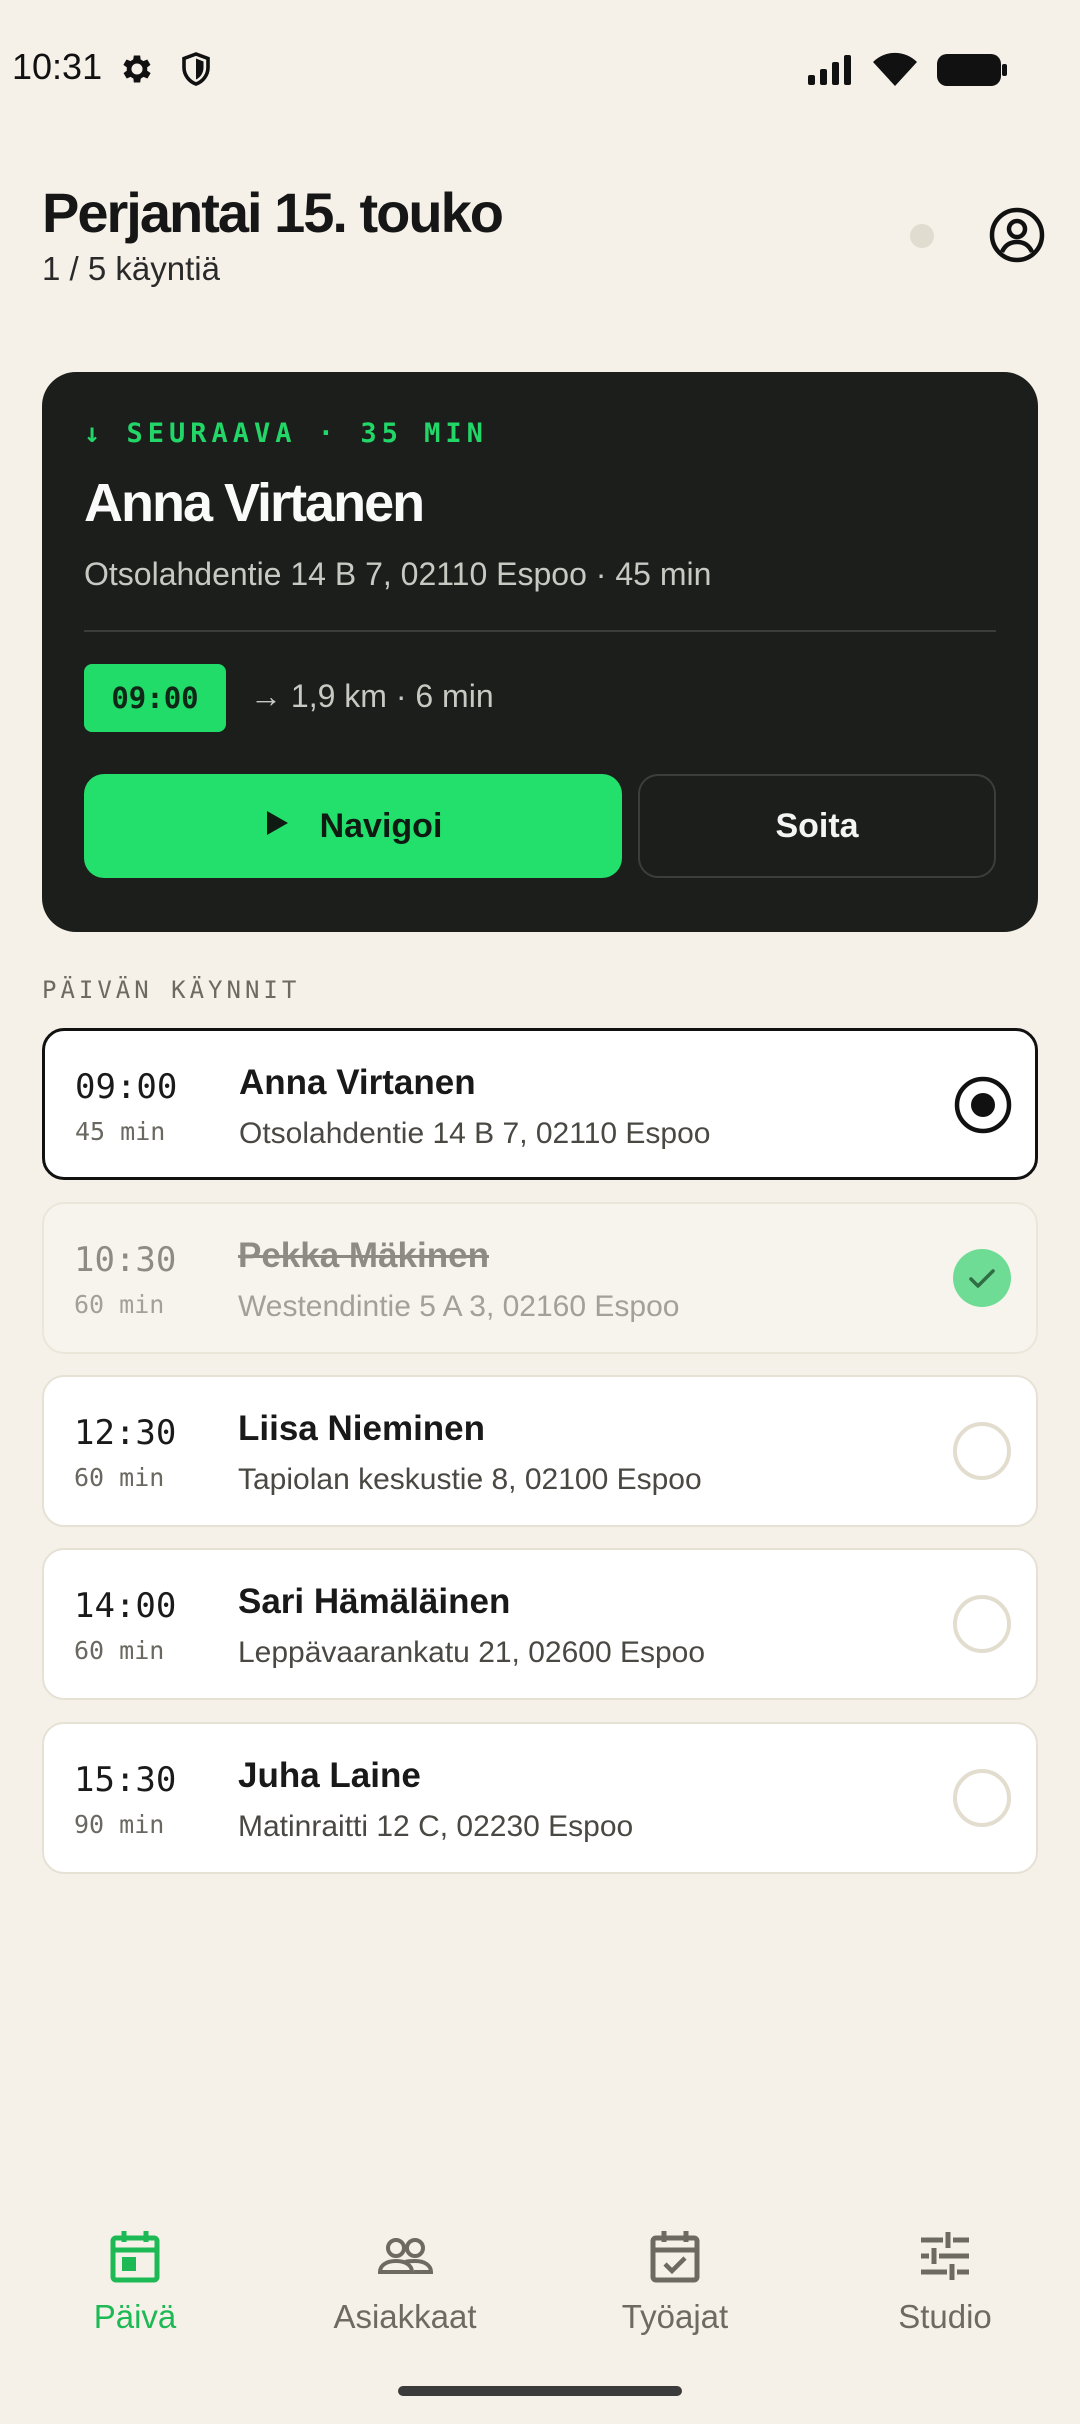 This screenshot has height=2424, width=1080. Describe the element at coordinates (472, 1652) in the screenshot. I see `visit-address: Leppävaarankatu 21, 02600 Espoo` at that location.